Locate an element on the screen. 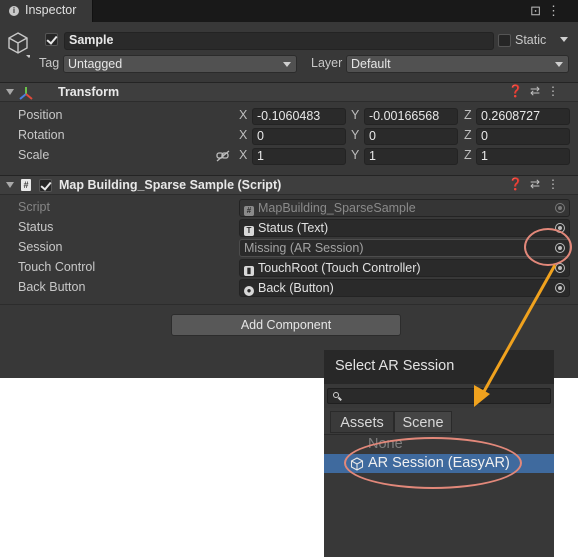 This screenshot has height=557, width=587. back-button-field-value: Back (Button) is located at coordinates (296, 288).